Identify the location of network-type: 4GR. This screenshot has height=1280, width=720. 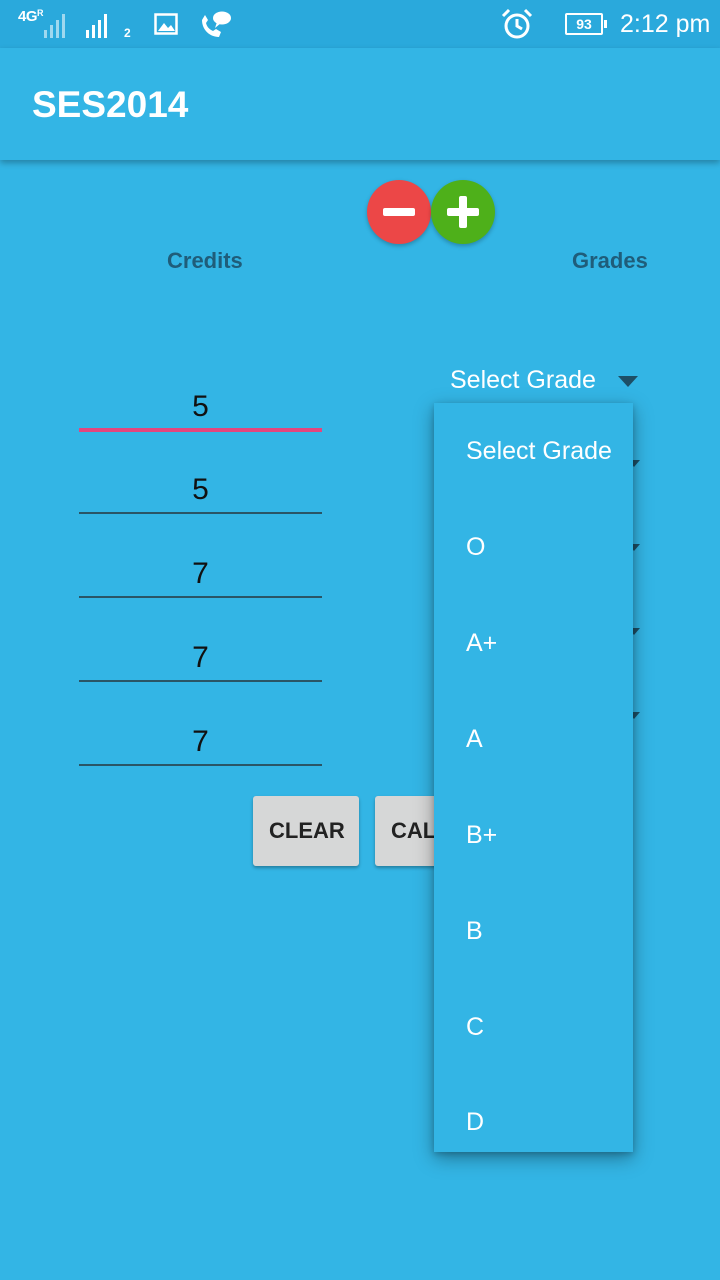
(31, 16).